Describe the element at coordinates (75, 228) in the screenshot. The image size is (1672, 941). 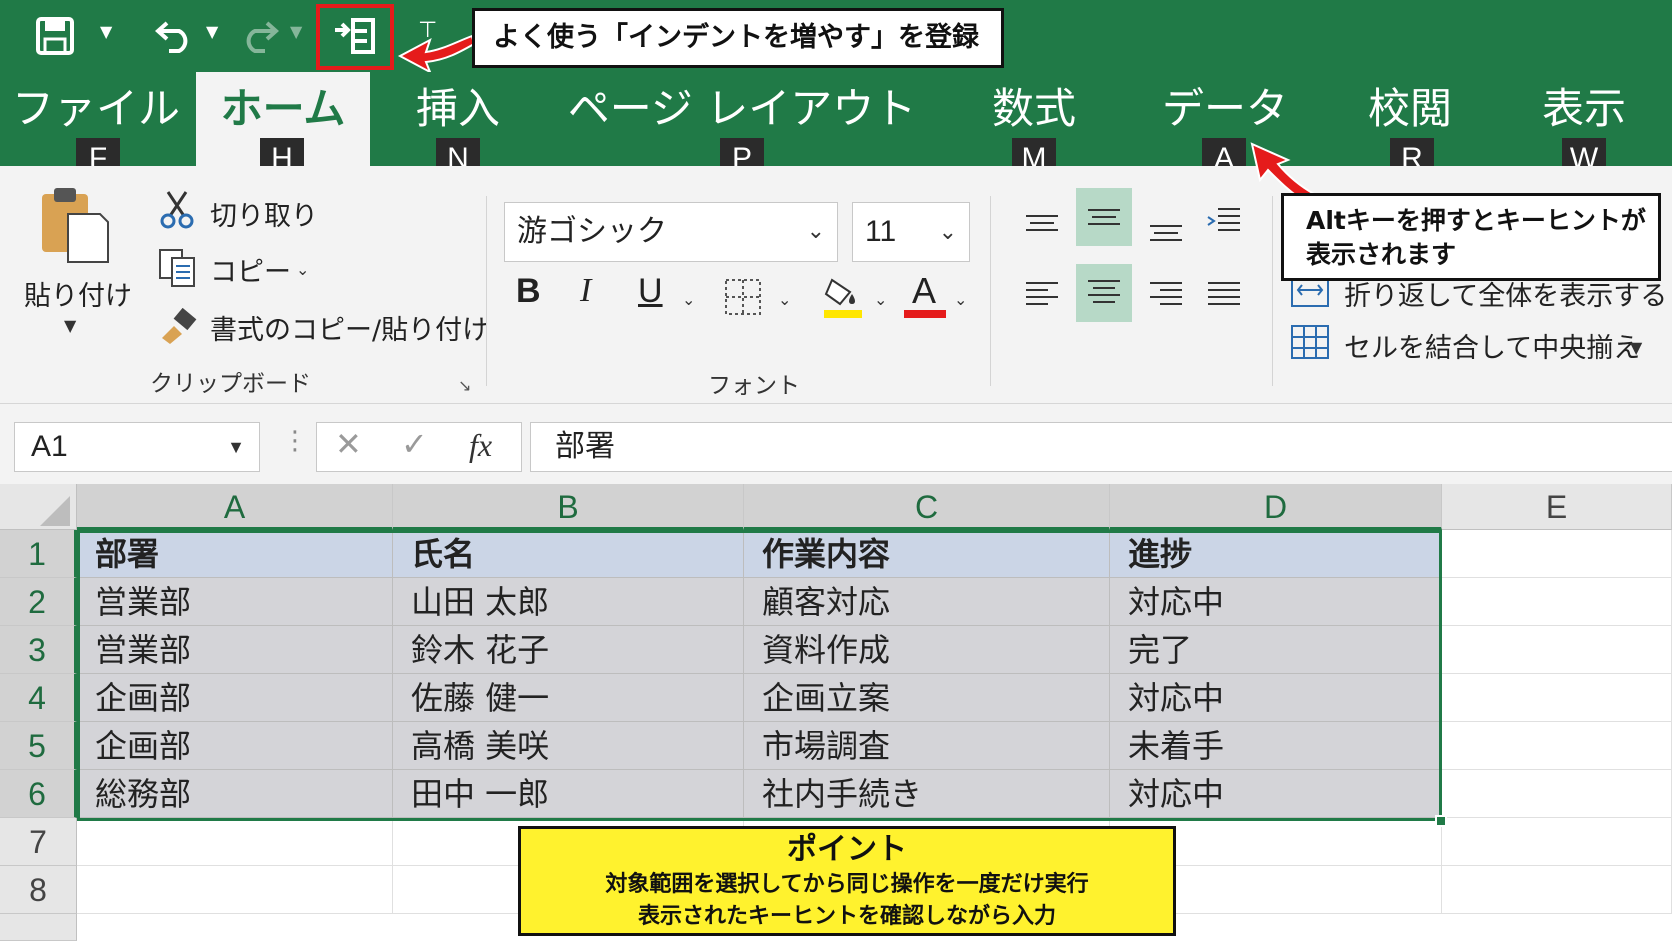
I see `paste-button` at that location.